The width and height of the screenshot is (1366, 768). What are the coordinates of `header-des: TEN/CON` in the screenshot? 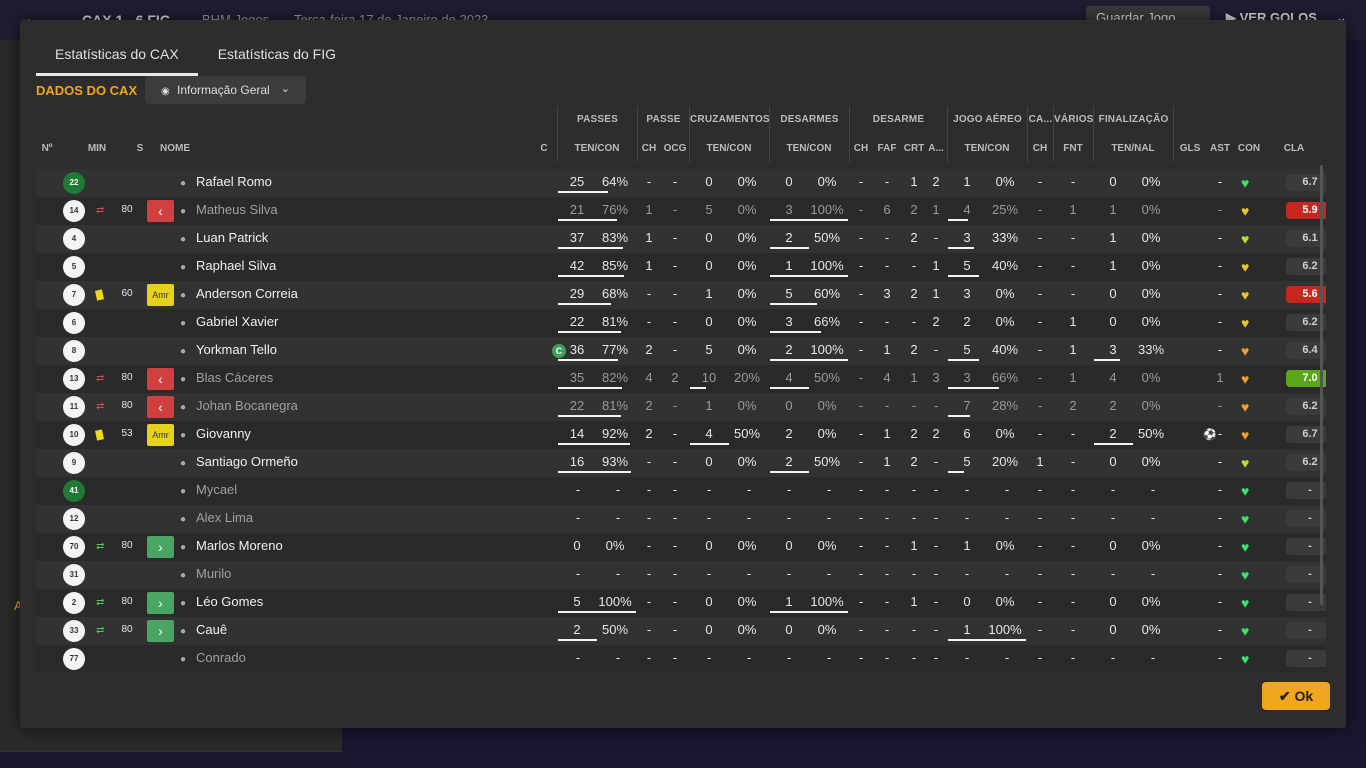 It's located at (809, 148).